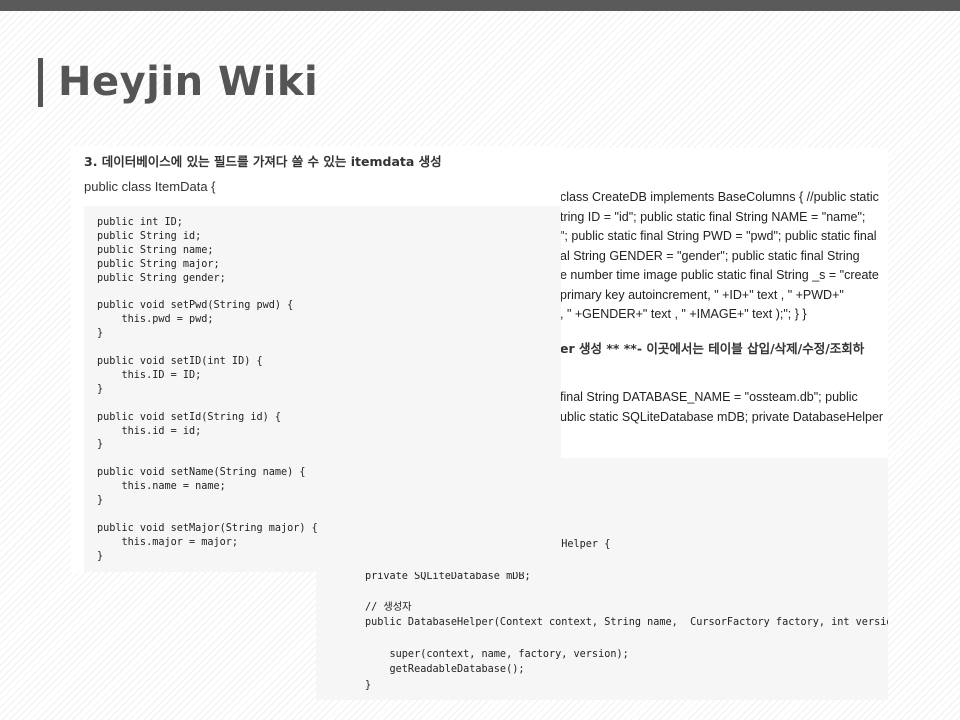  Describe the element at coordinates (149, 236) in the screenshot. I see `code-line: public String id;` at that location.